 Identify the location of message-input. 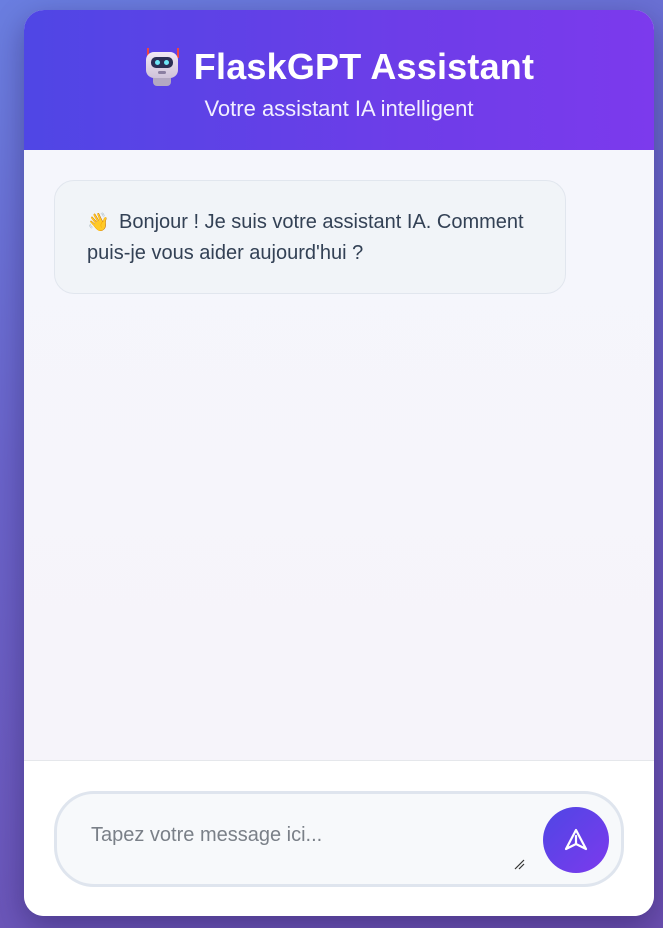
(301, 841).